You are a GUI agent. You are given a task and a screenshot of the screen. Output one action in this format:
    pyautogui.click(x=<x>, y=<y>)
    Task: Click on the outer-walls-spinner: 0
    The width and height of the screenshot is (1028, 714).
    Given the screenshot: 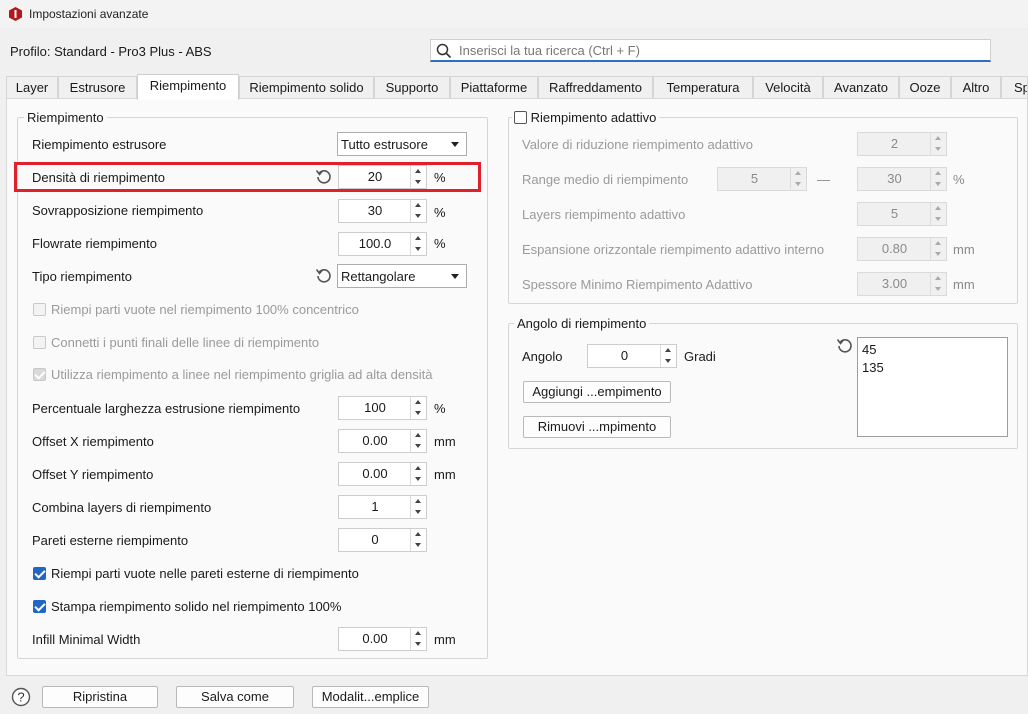 What is the action you would take?
    pyautogui.click(x=382, y=540)
    